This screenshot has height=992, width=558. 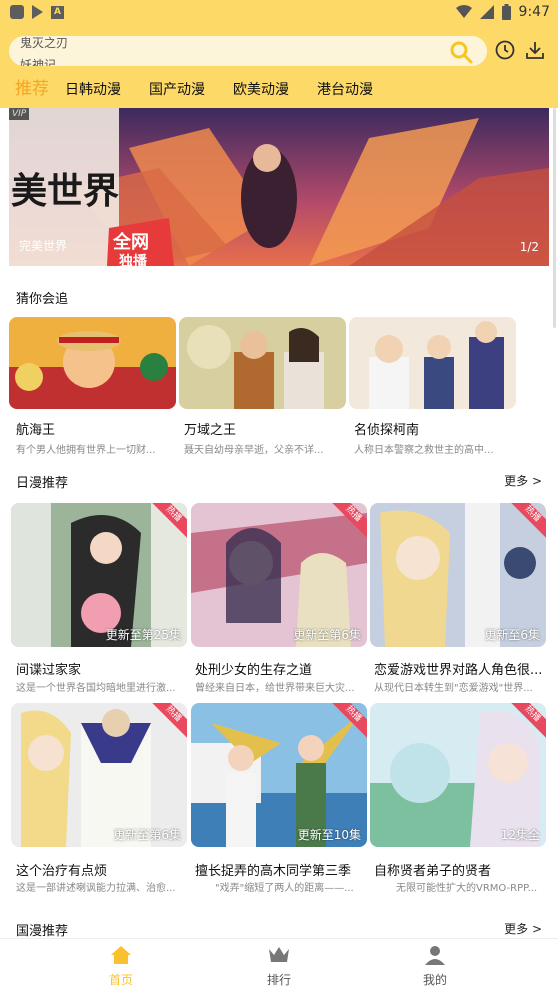 I want to click on guess-card-title: 航海王, so click(x=35, y=428).